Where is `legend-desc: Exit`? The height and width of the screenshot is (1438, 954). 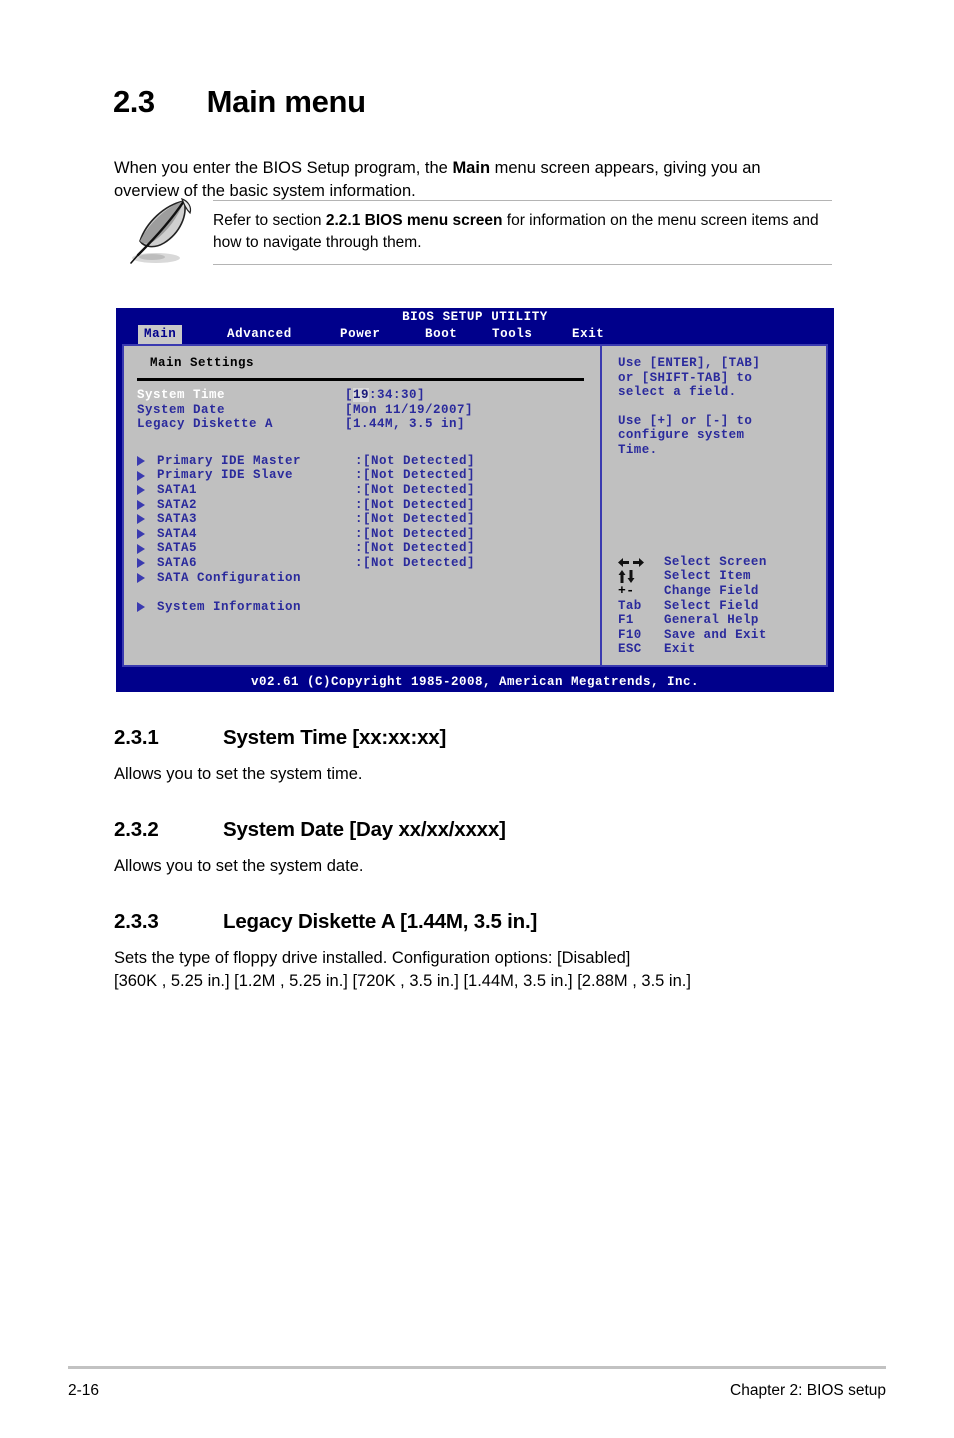 legend-desc: Exit is located at coordinates (680, 649).